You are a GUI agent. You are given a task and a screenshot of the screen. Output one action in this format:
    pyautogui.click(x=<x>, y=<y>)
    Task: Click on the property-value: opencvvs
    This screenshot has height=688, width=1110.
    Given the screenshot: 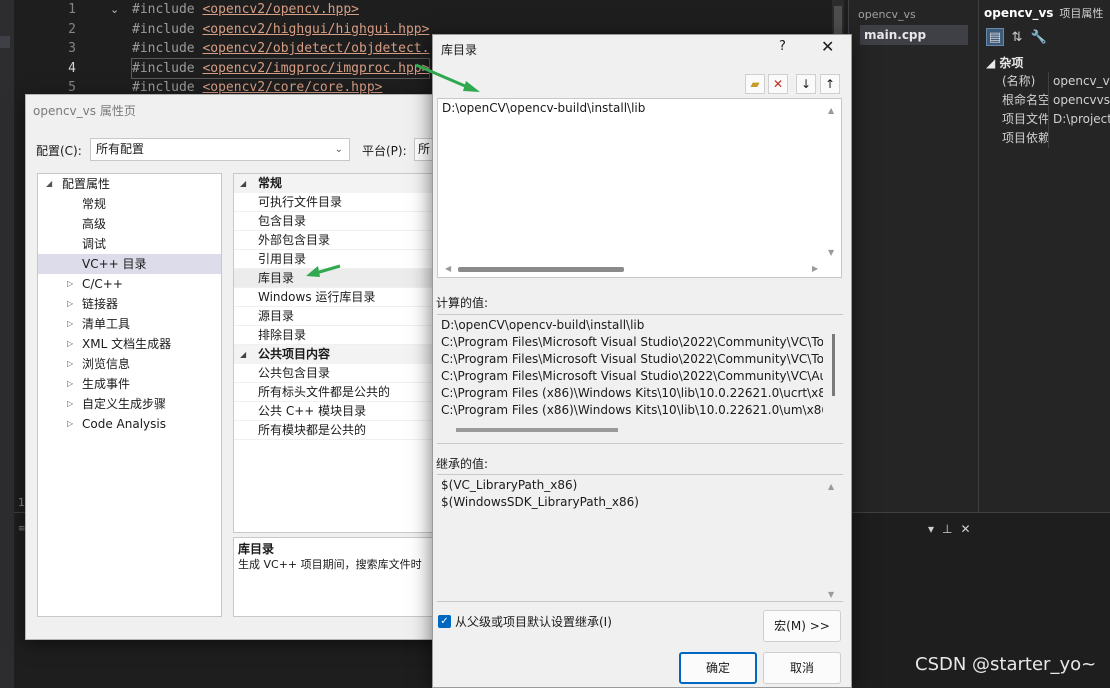 What is the action you would take?
    pyautogui.click(x=1079, y=100)
    